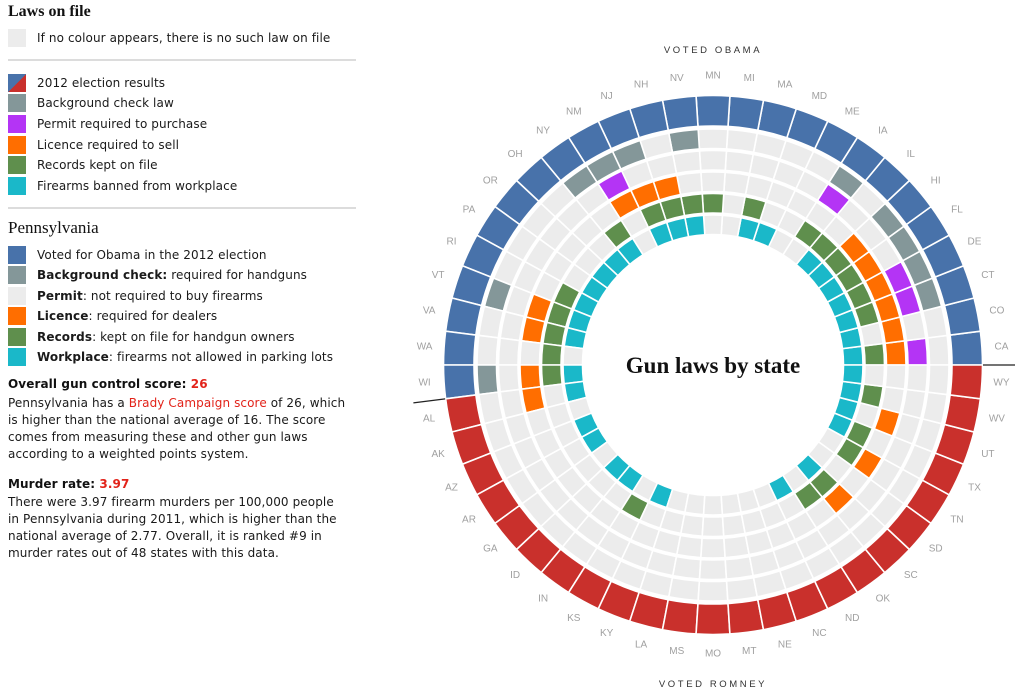 The height and width of the screenshot is (695, 1024). I want to click on election-cell-ca, so click(966, 348).